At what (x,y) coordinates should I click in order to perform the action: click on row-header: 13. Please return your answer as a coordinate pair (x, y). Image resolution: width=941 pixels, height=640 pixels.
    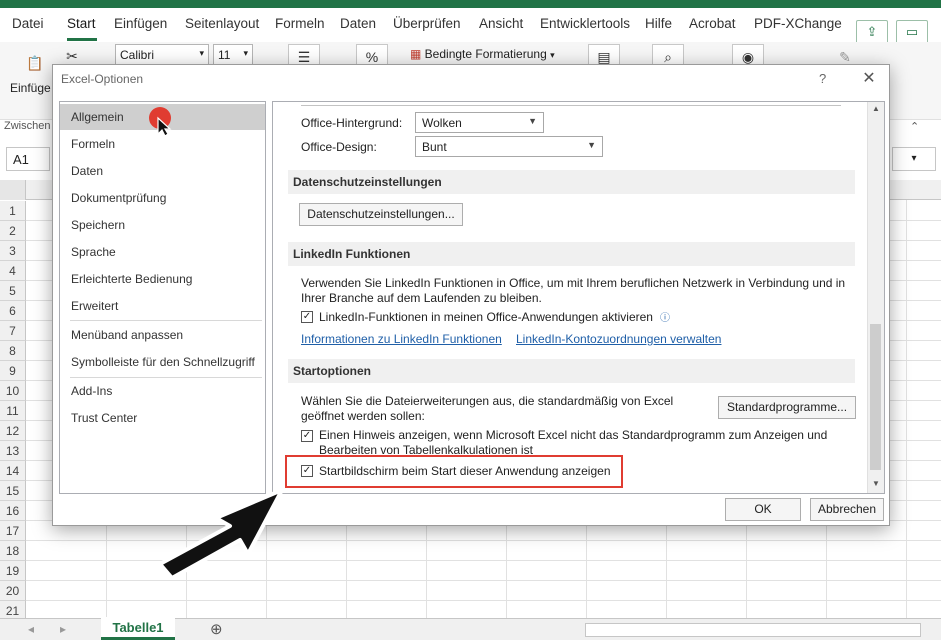
    Looking at the image, I should click on (13, 451).